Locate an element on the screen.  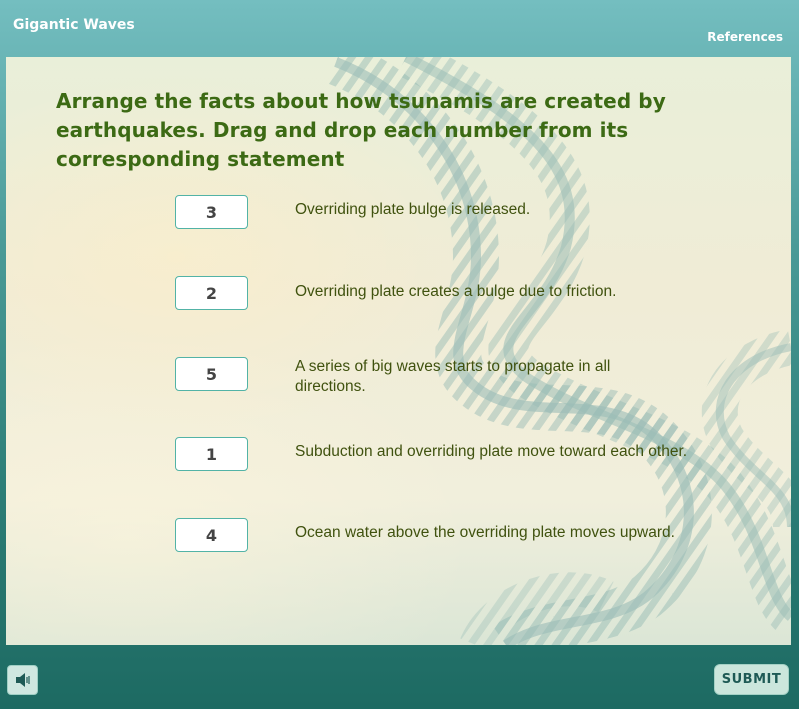
speaker-icon is located at coordinates (22, 680).